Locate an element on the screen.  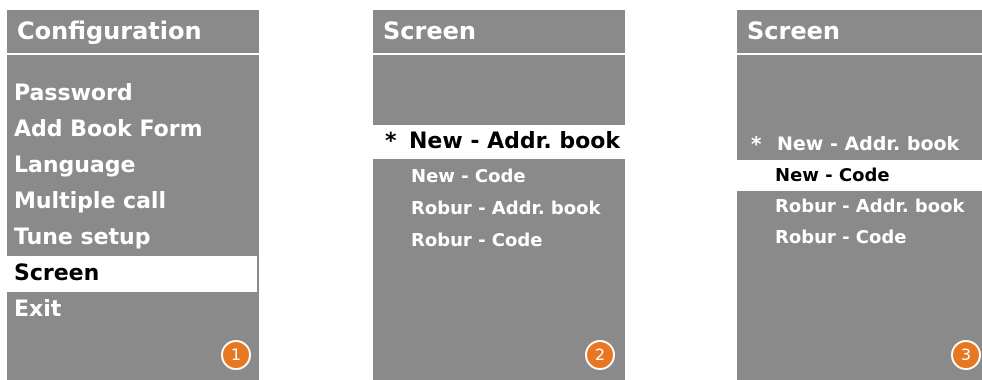
step-number-badge: 2 is located at coordinates (600, 355).